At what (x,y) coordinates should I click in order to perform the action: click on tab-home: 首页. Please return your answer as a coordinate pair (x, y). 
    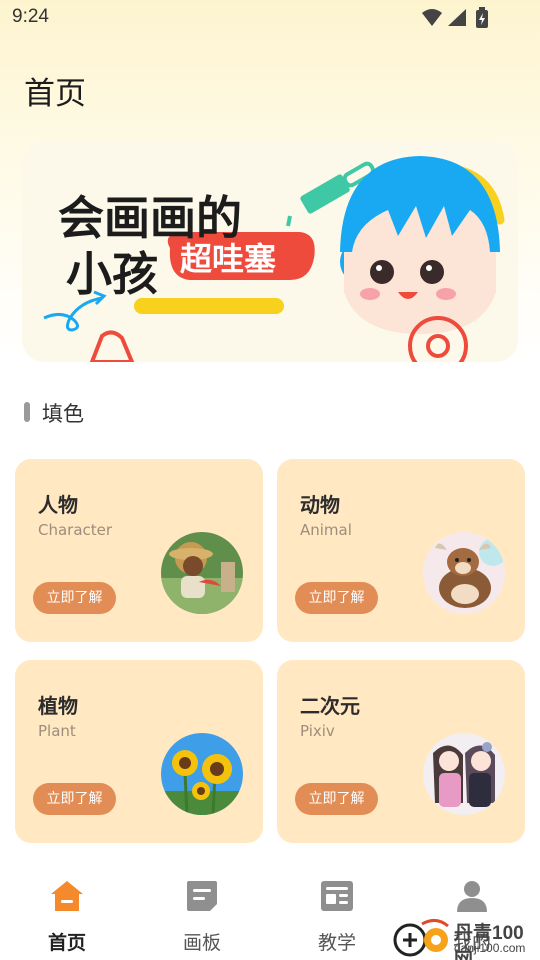
    Looking at the image, I should click on (67, 918).